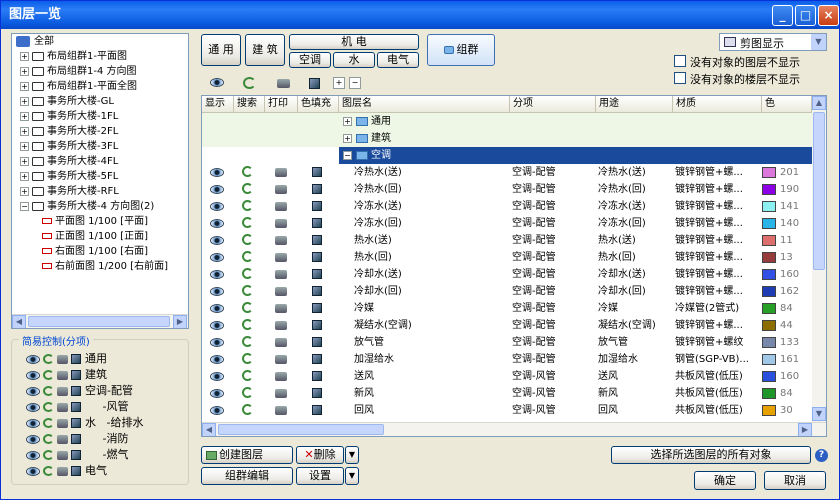  I want to click on ok-button: 确定, so click(725, 480).